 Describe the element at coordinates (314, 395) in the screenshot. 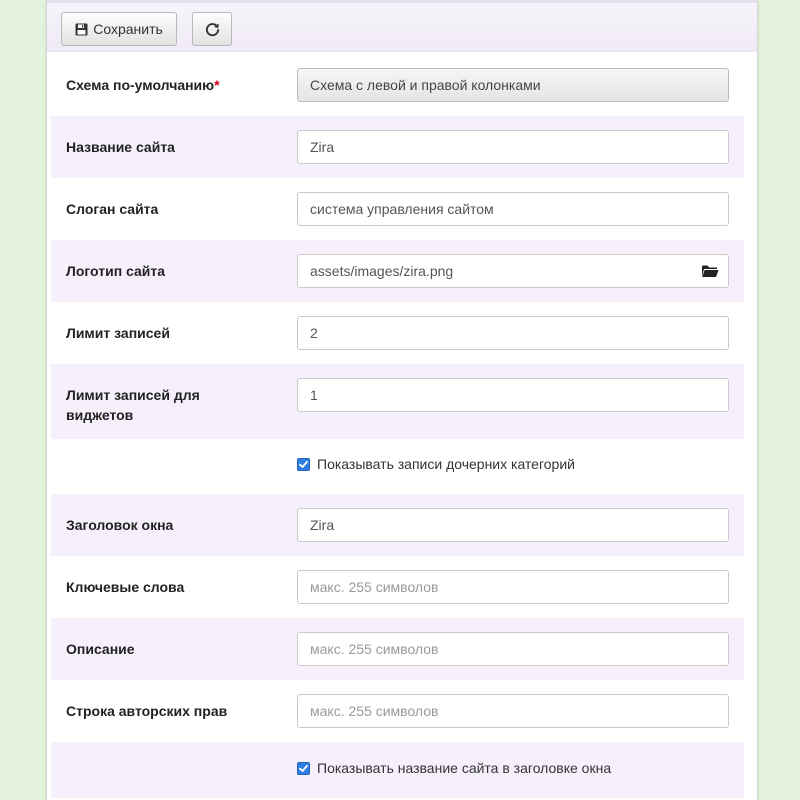

I see `widget-records-limit-value: 1` at that location.